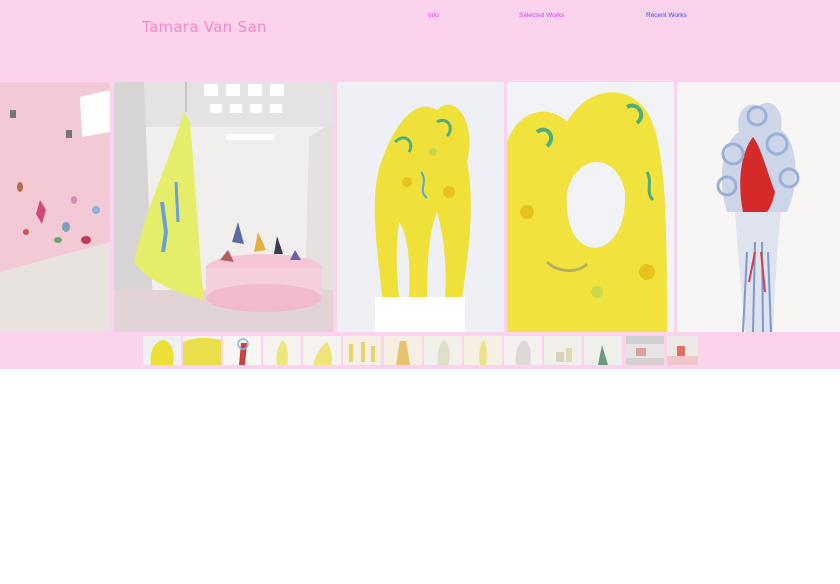  I want to click on gallery-image-pink-wall-installation, so click(55, 207).